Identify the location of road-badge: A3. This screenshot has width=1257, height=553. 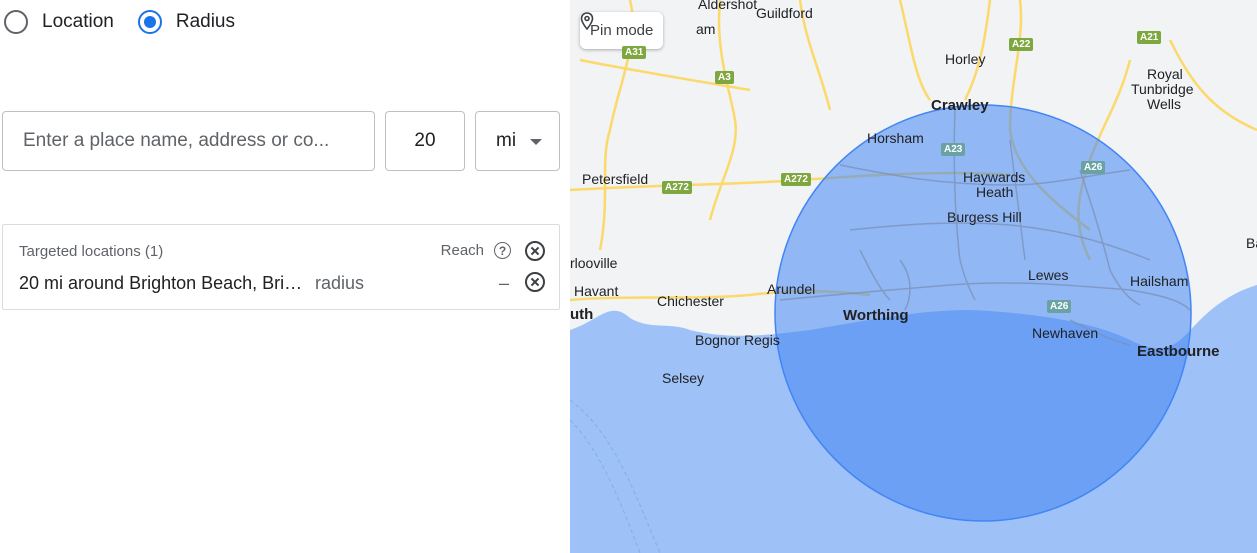
(724, 77).